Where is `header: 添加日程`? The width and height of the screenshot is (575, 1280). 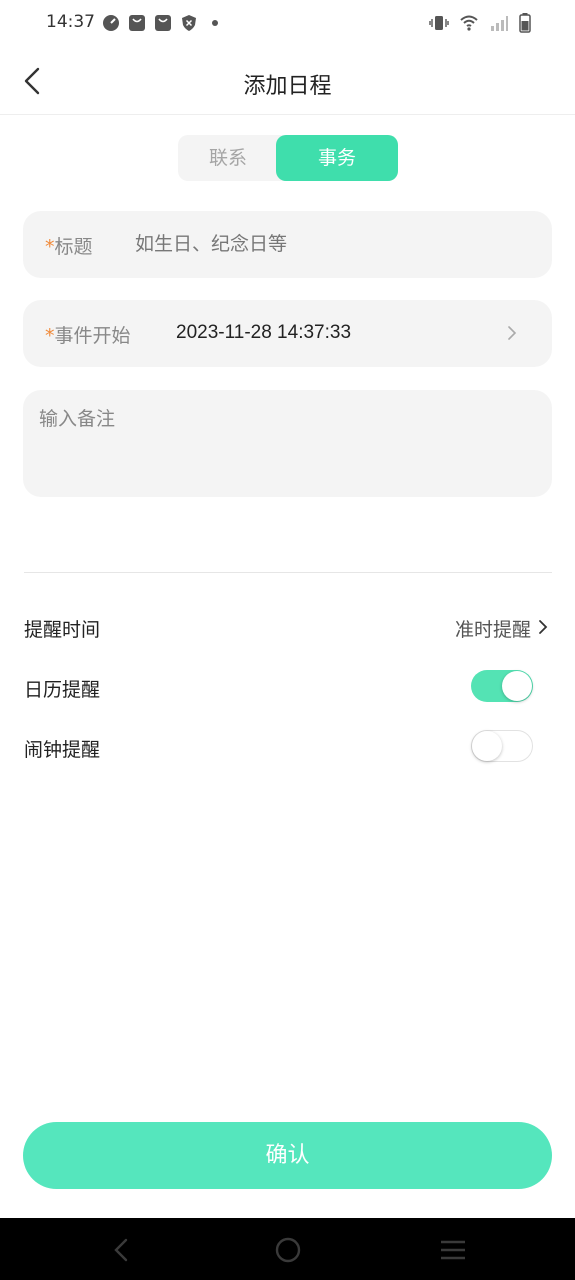 header: 添加日程 is located at coordinates (287, 81).